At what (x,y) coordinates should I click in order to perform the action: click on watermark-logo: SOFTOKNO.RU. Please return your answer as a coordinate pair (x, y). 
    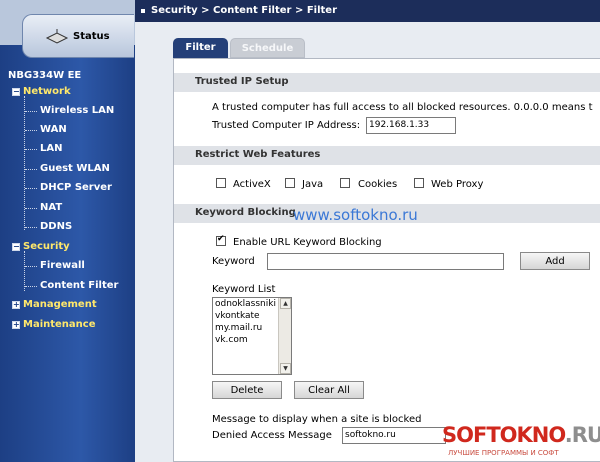
    Looking at the image, I should click on (521, 435).